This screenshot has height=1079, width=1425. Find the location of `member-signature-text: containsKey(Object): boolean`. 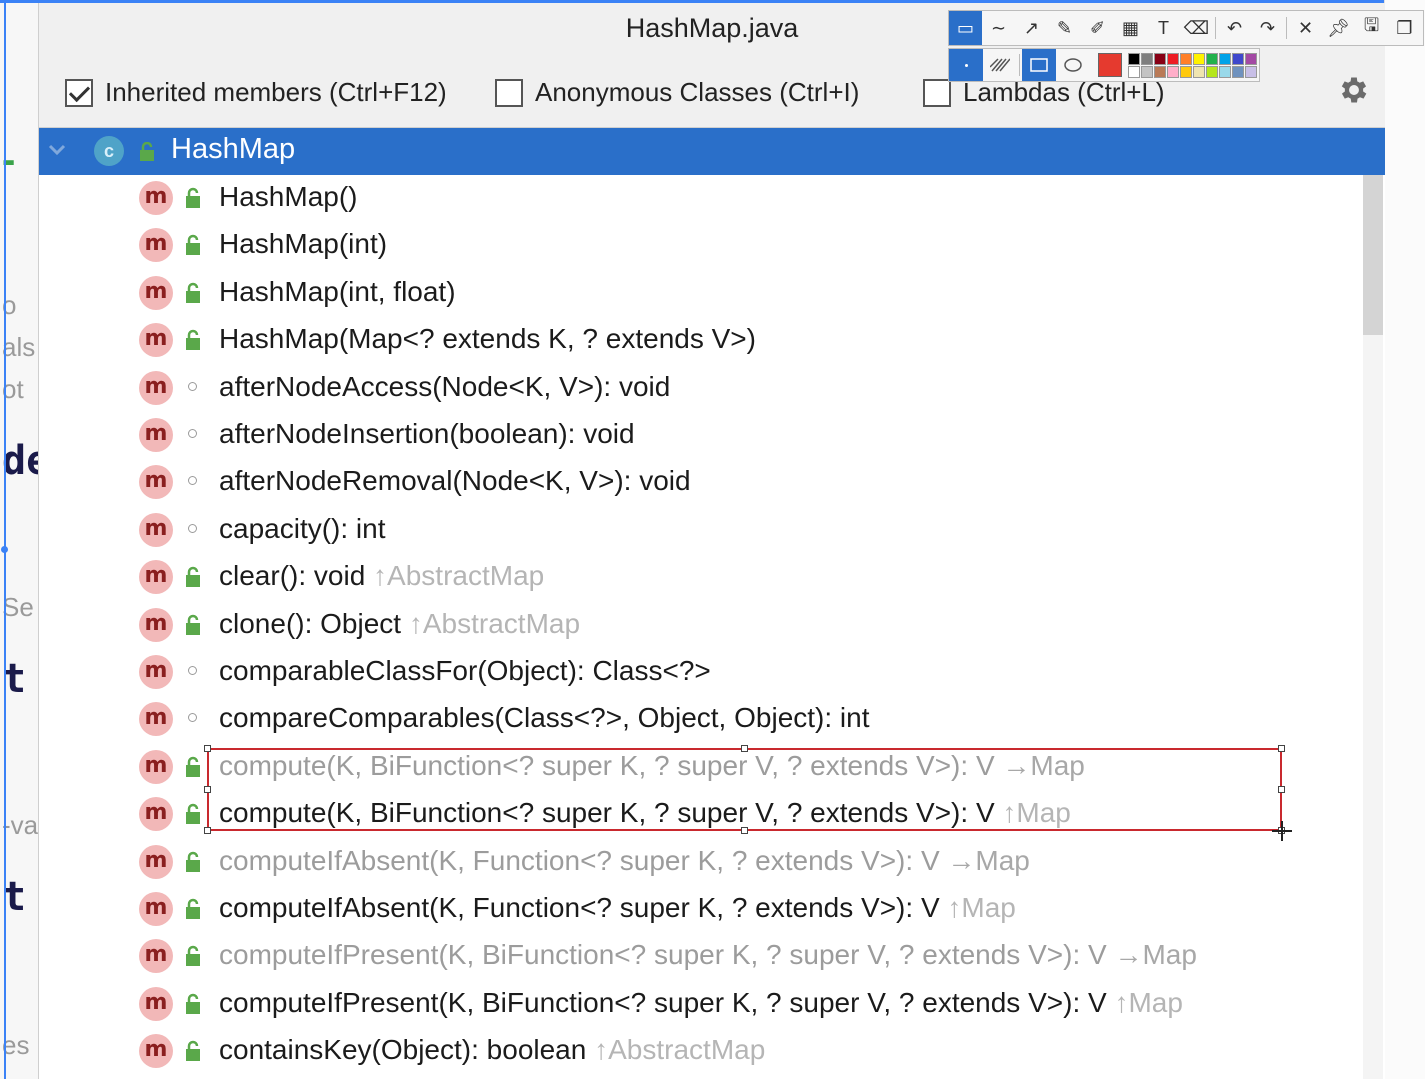

member-signature-text: containsKey(Object): boolean is located at coordinates (407, 1050).